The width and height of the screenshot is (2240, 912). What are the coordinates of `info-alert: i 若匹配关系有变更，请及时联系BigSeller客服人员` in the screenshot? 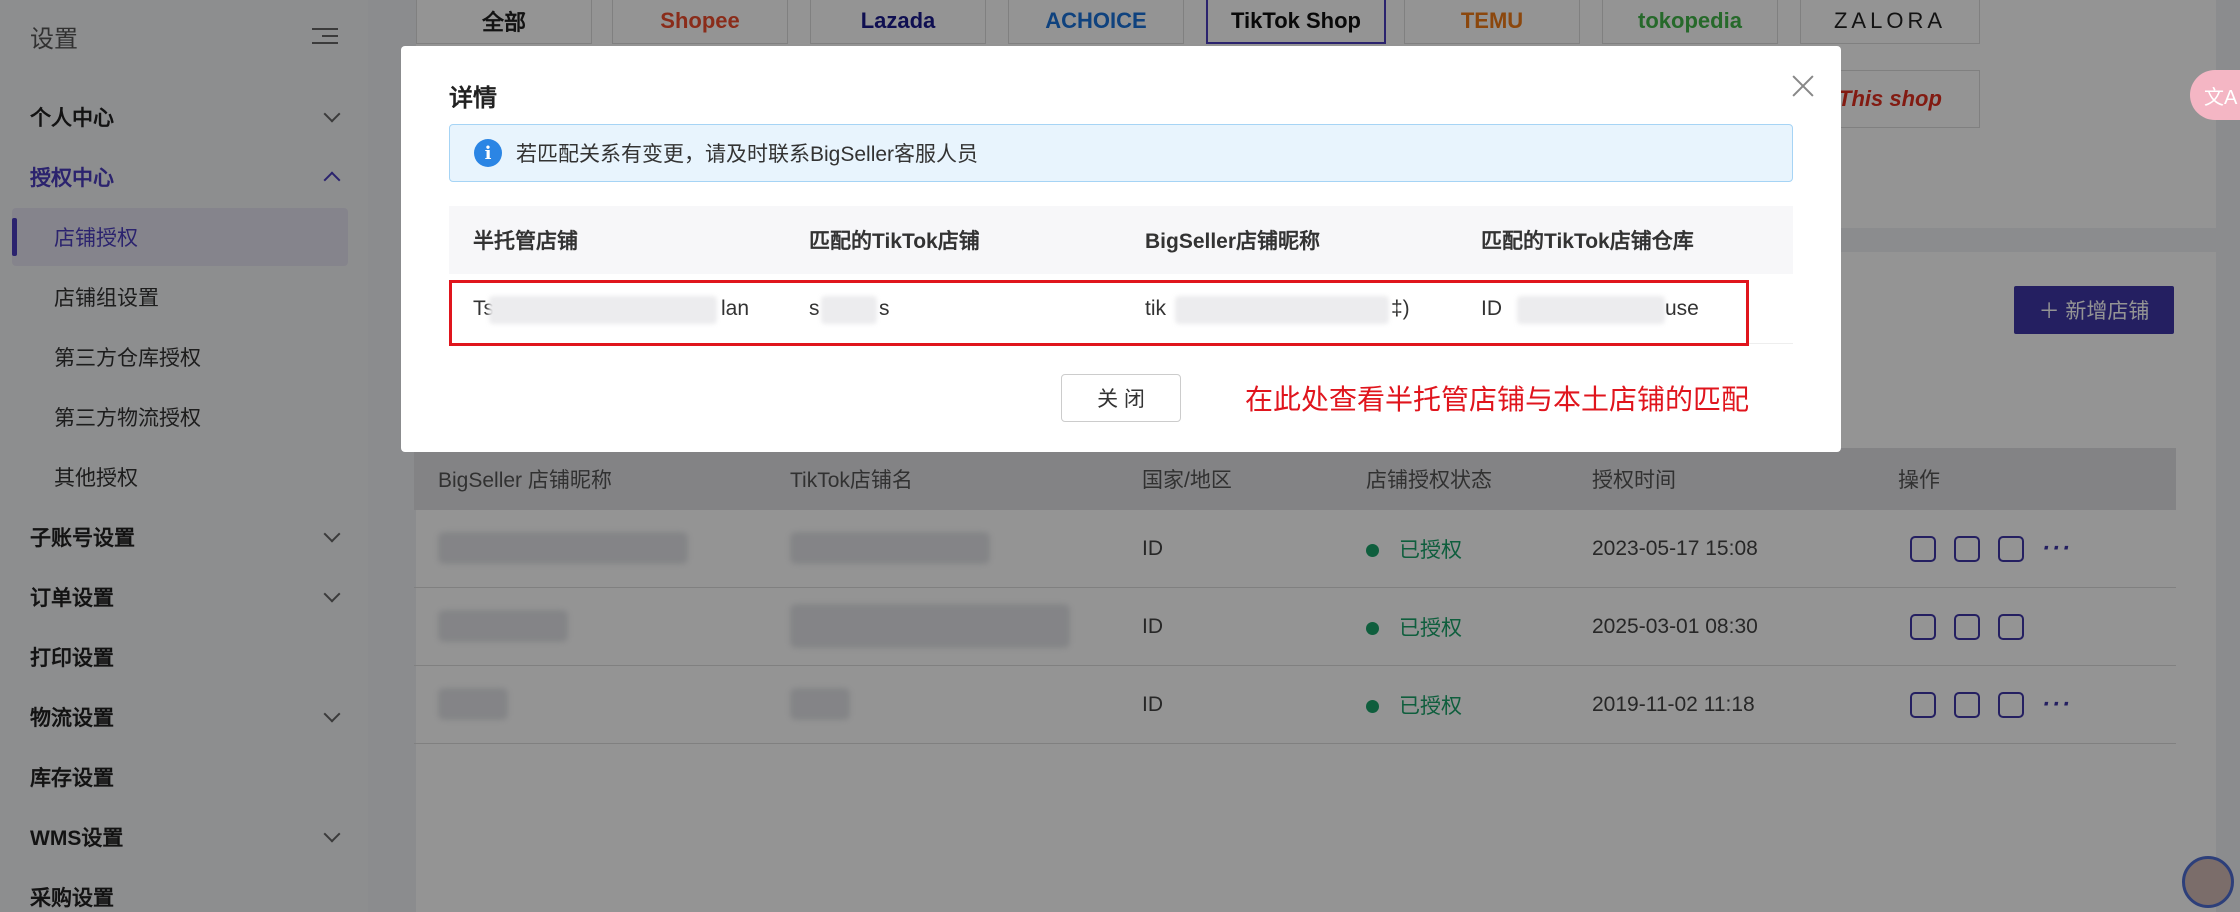 It's located at (1121, 153).